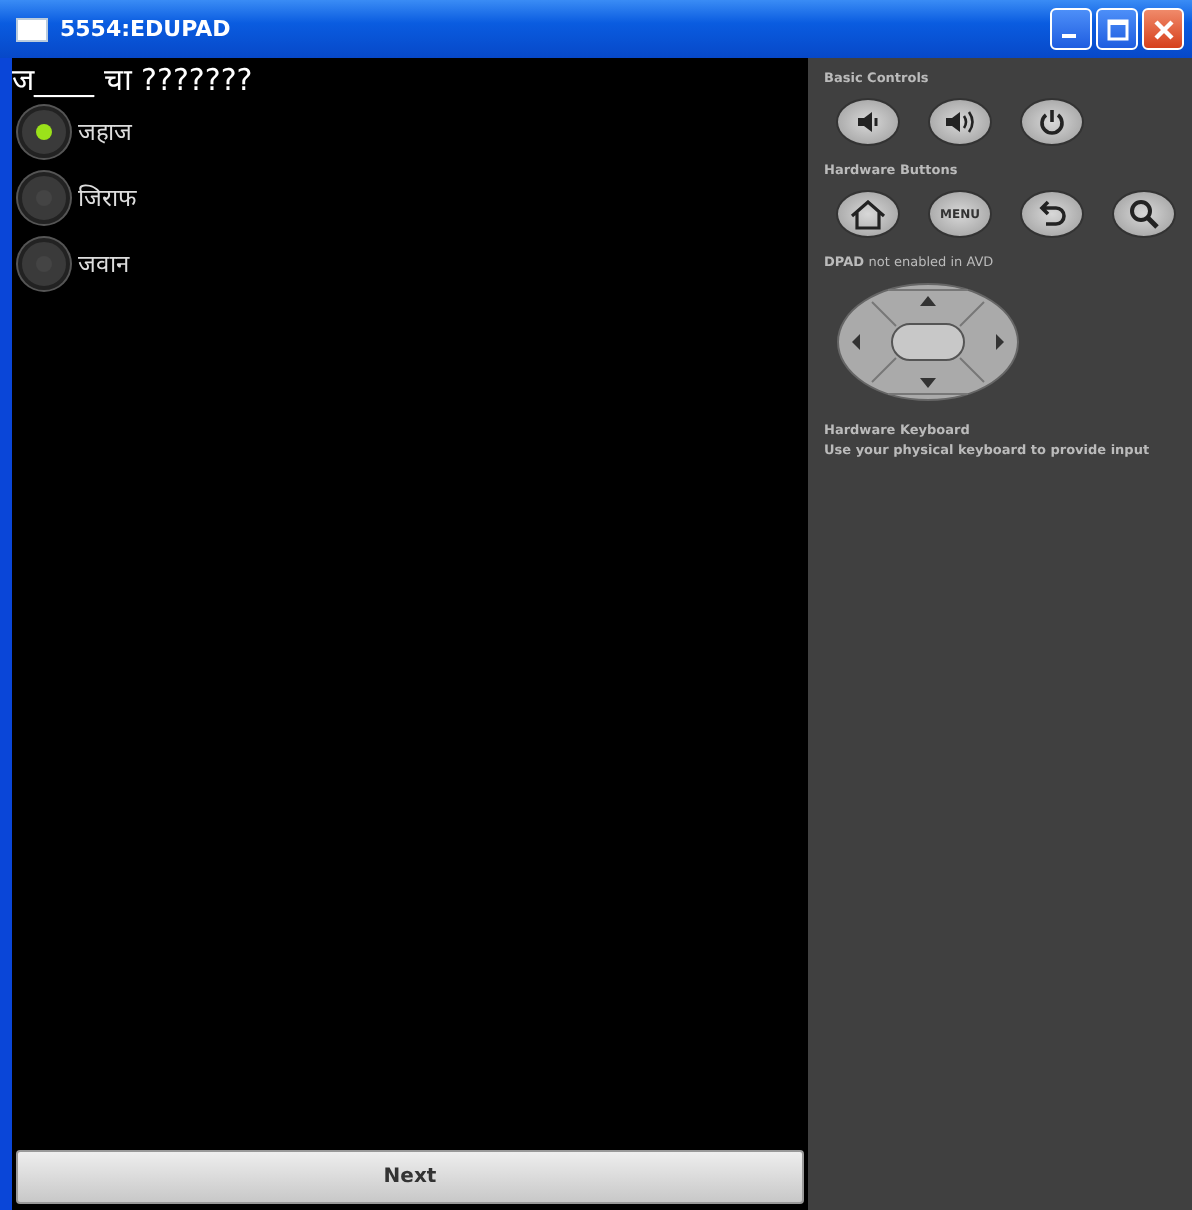  I want to click on power-button, so click(1052, 122).